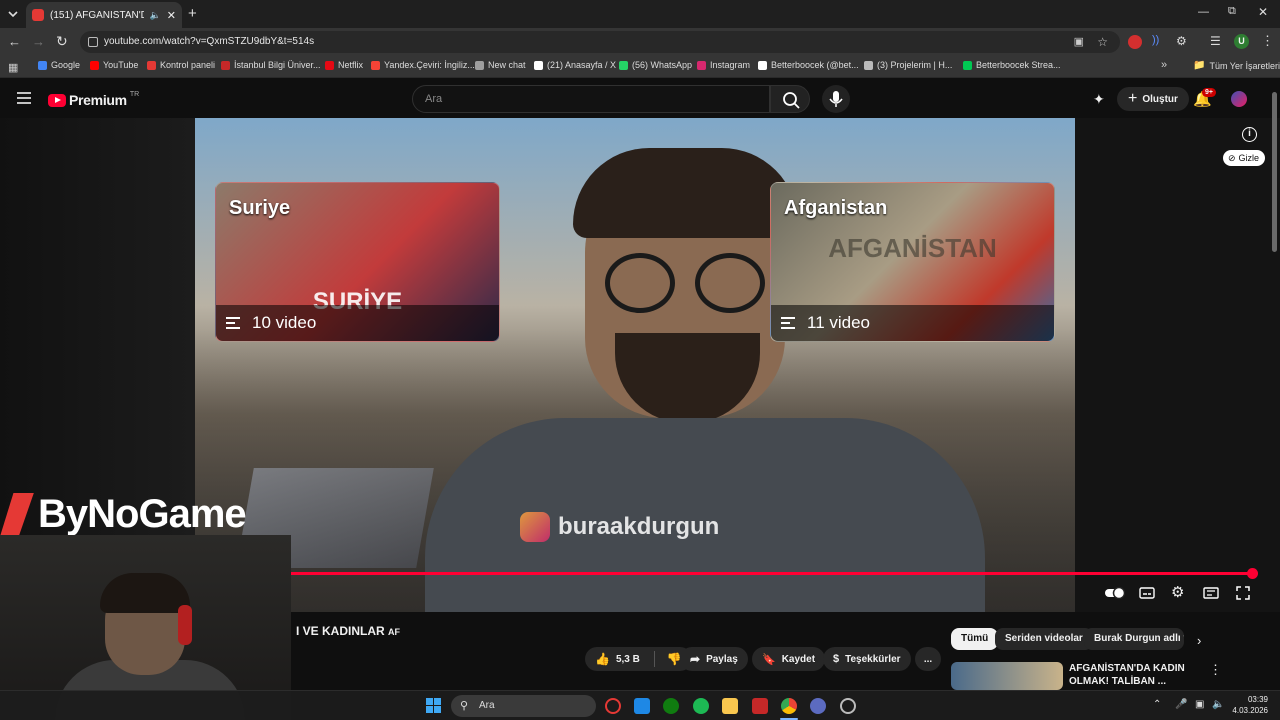 The width and height of the screenshot is (1280, 720). I want to click on autoplay-toggle, so click(1115, 593).